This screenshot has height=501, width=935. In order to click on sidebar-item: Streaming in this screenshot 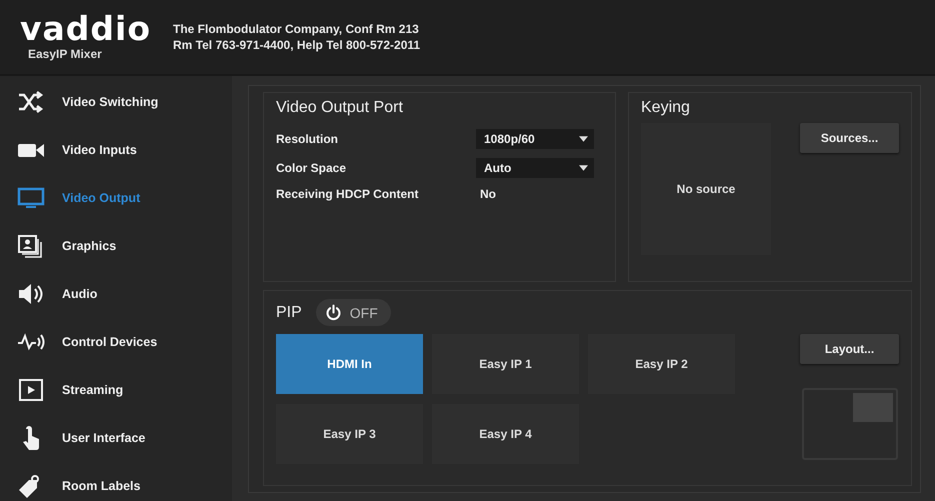, I will do `click(124, 390)`.